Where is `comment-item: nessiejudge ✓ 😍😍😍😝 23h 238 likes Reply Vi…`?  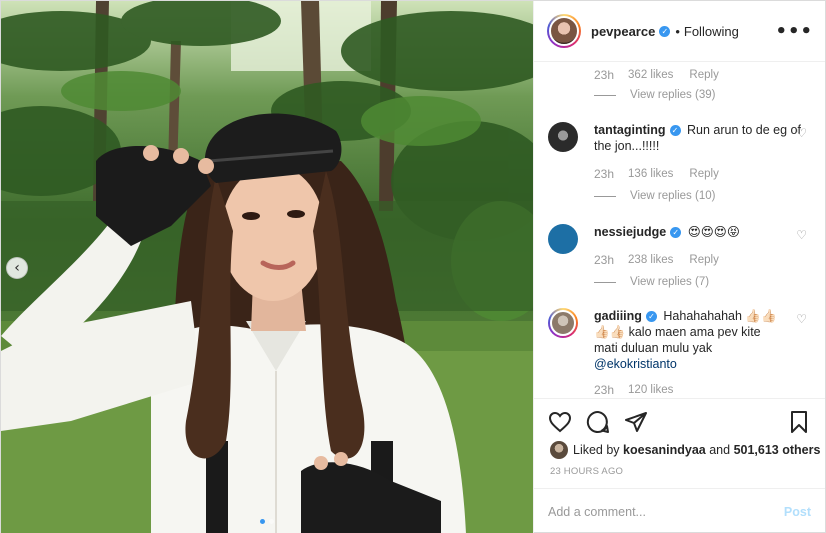 comment-item: nessiejudge ✓ 😍😍😍😝 23h 238 likes Reply Vi… is located at coordinates (679, 257).